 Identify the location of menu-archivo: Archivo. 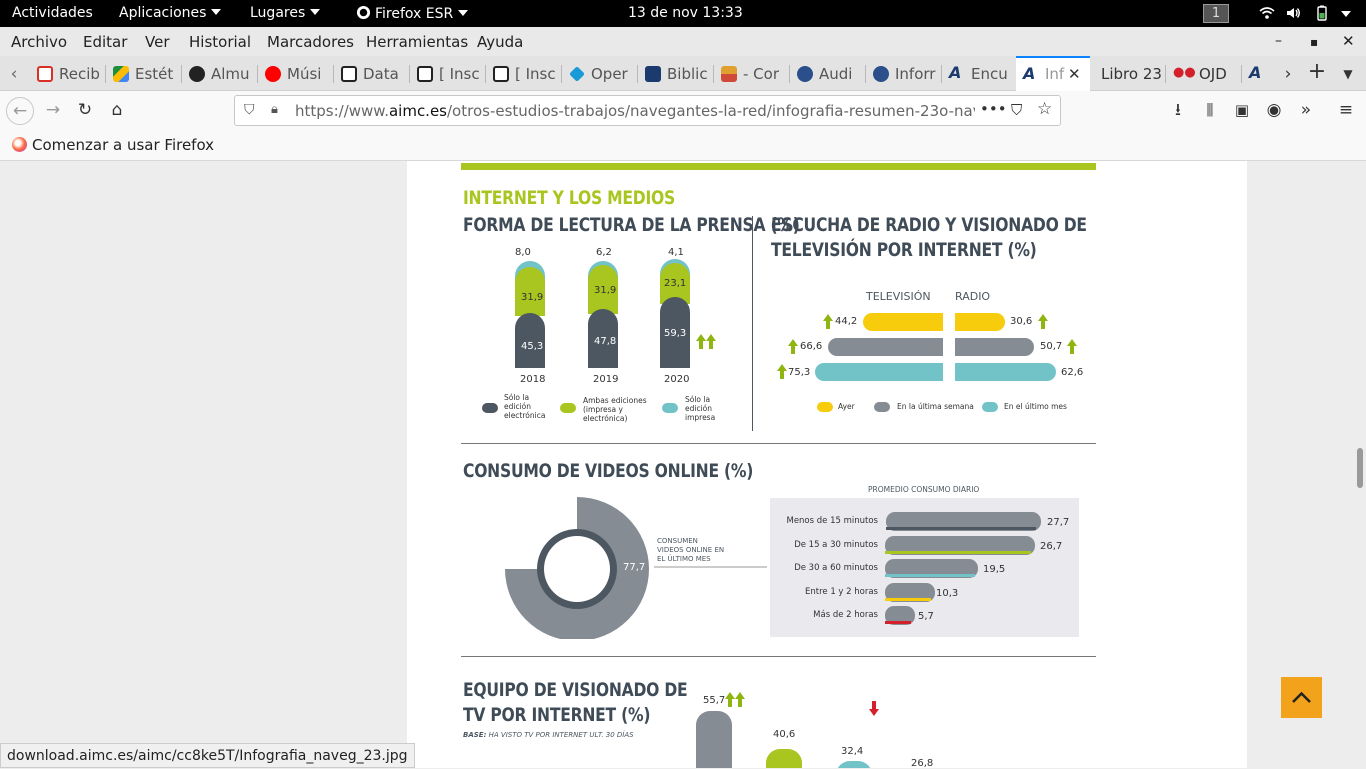
(39, 42).